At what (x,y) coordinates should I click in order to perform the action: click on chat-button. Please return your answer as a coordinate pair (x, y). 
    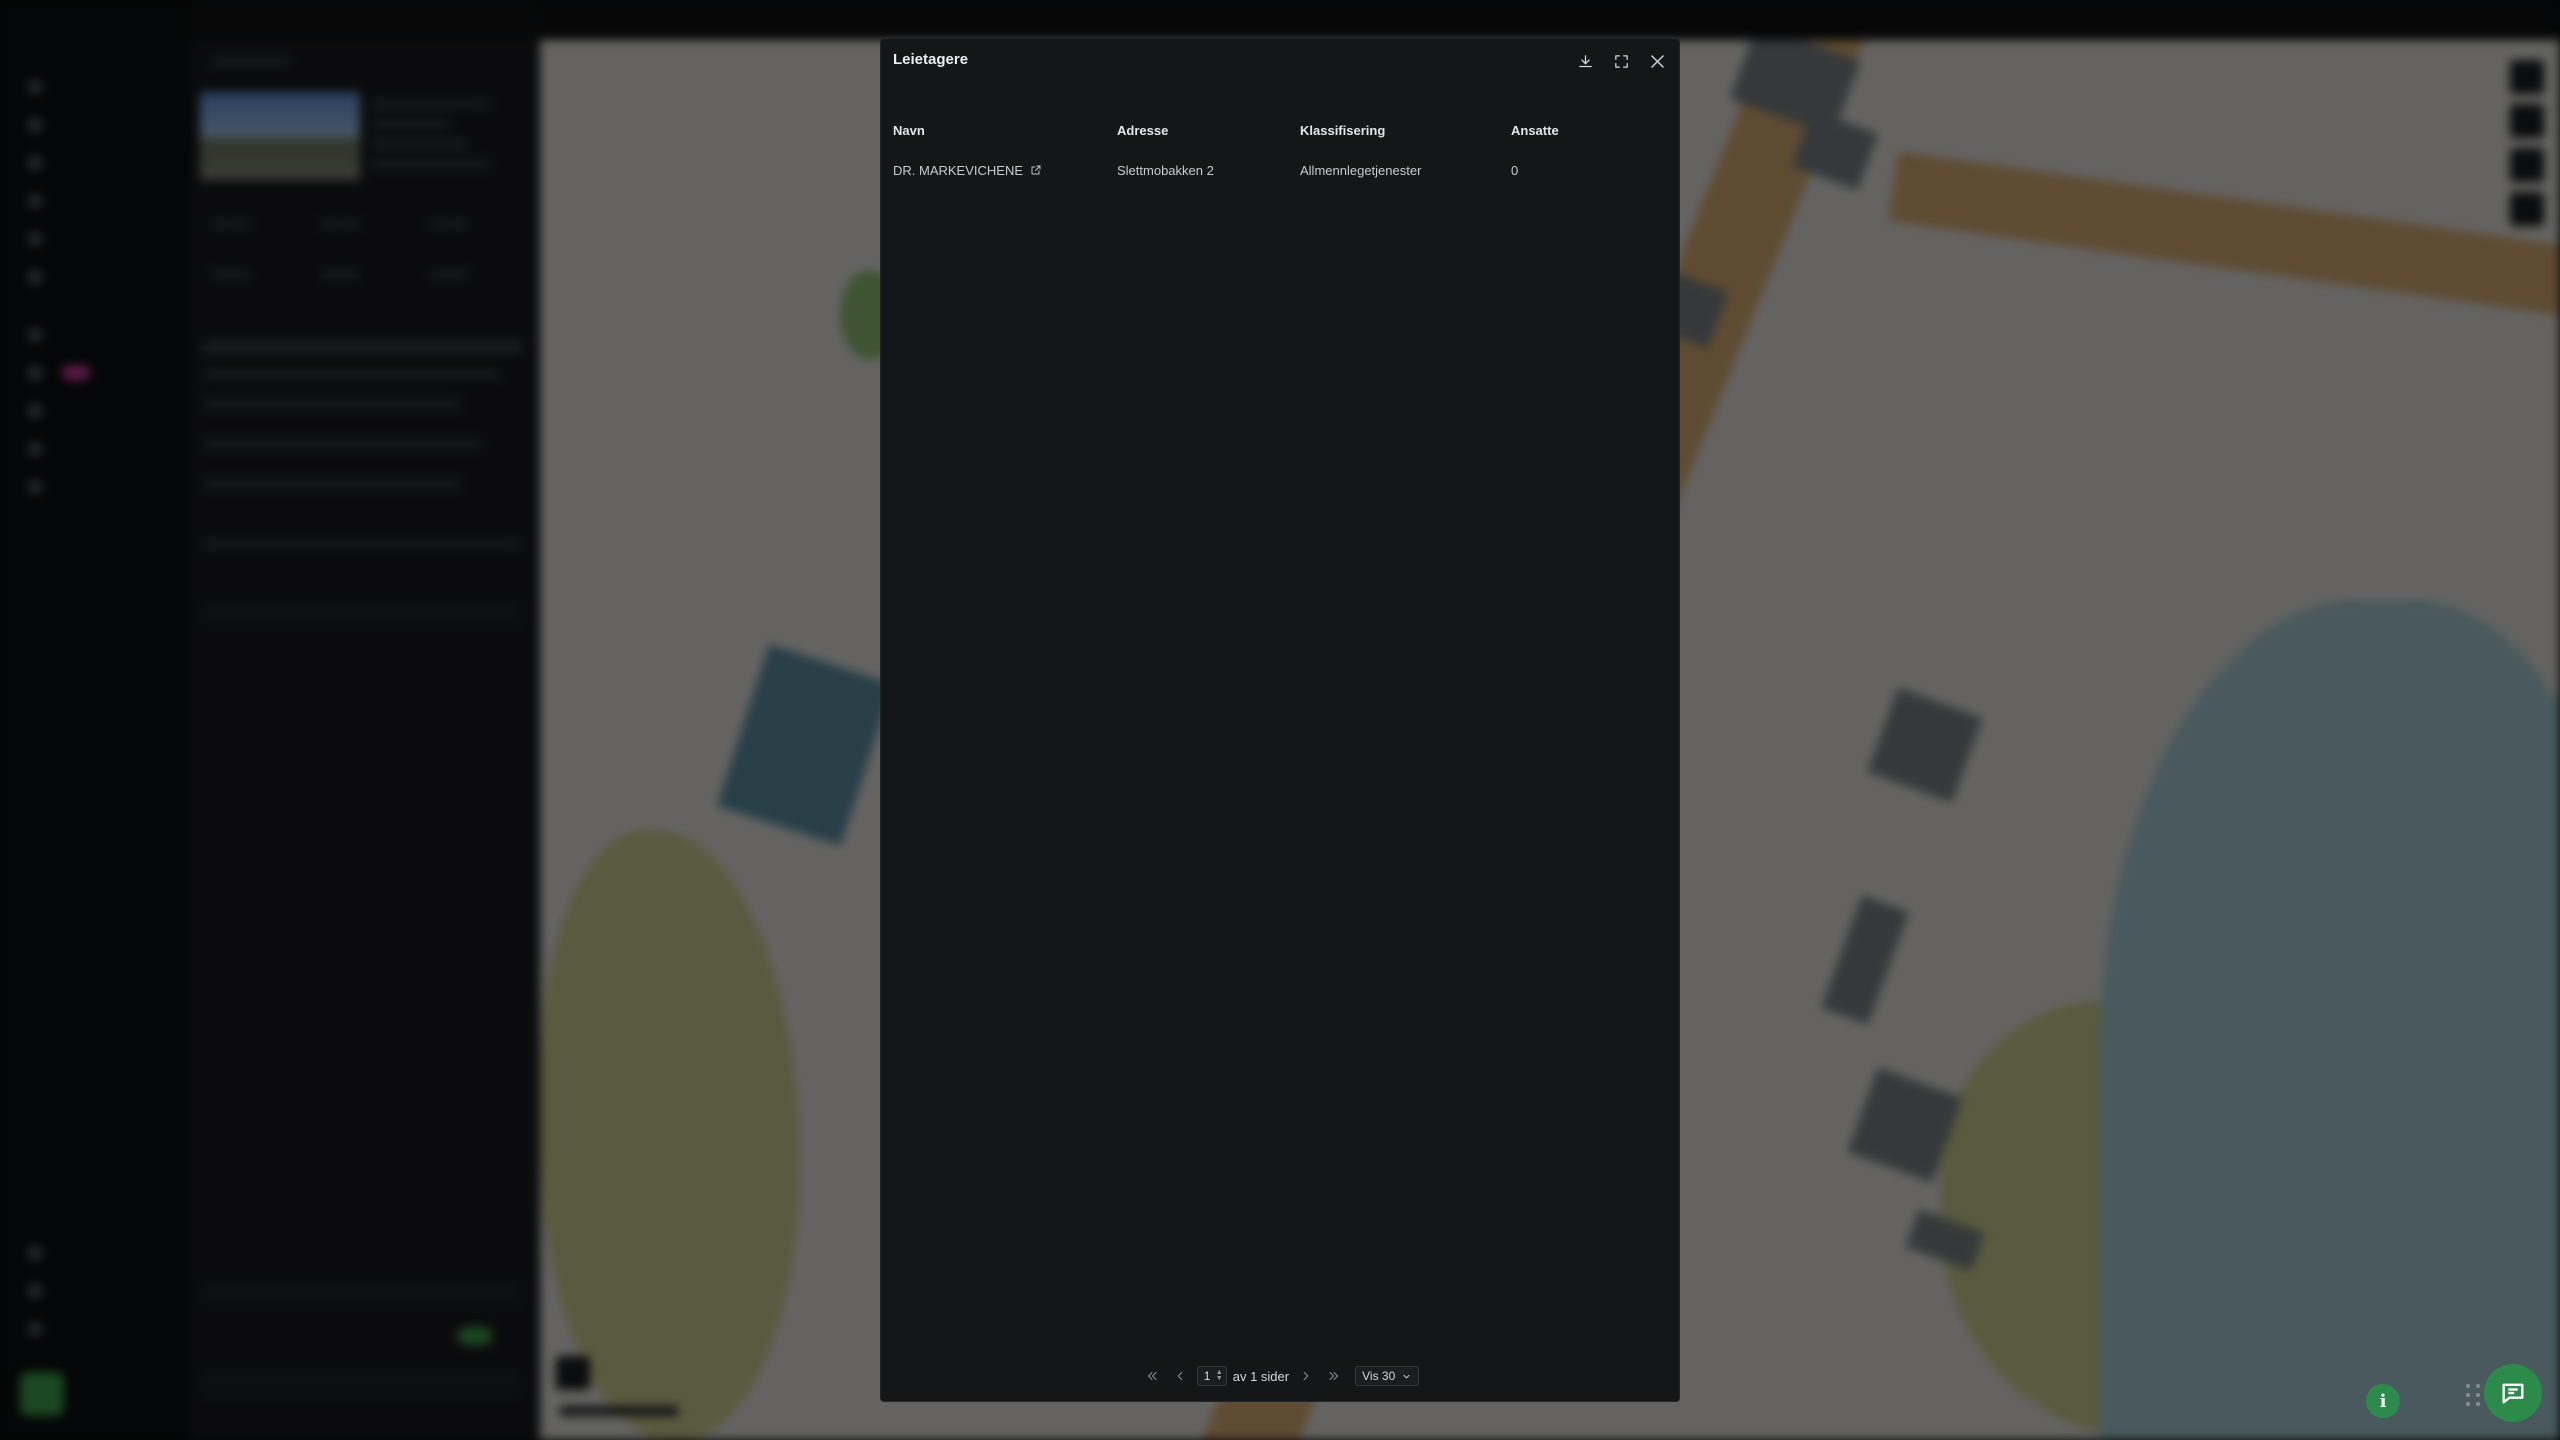
    Looking at the image, I should click on (2513, 1393).